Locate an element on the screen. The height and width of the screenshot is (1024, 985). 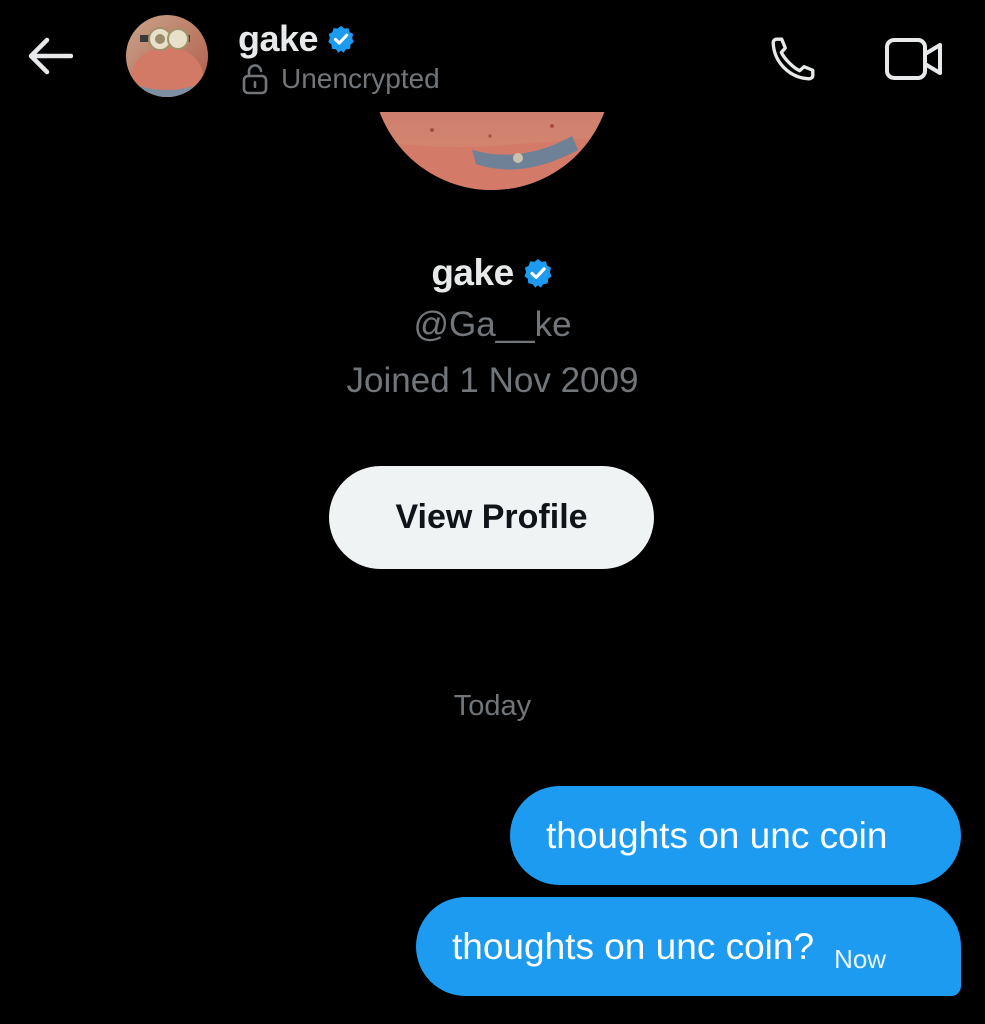
message-bubble: thoughts on unc coin? Now is located at coordinates (688, 946).